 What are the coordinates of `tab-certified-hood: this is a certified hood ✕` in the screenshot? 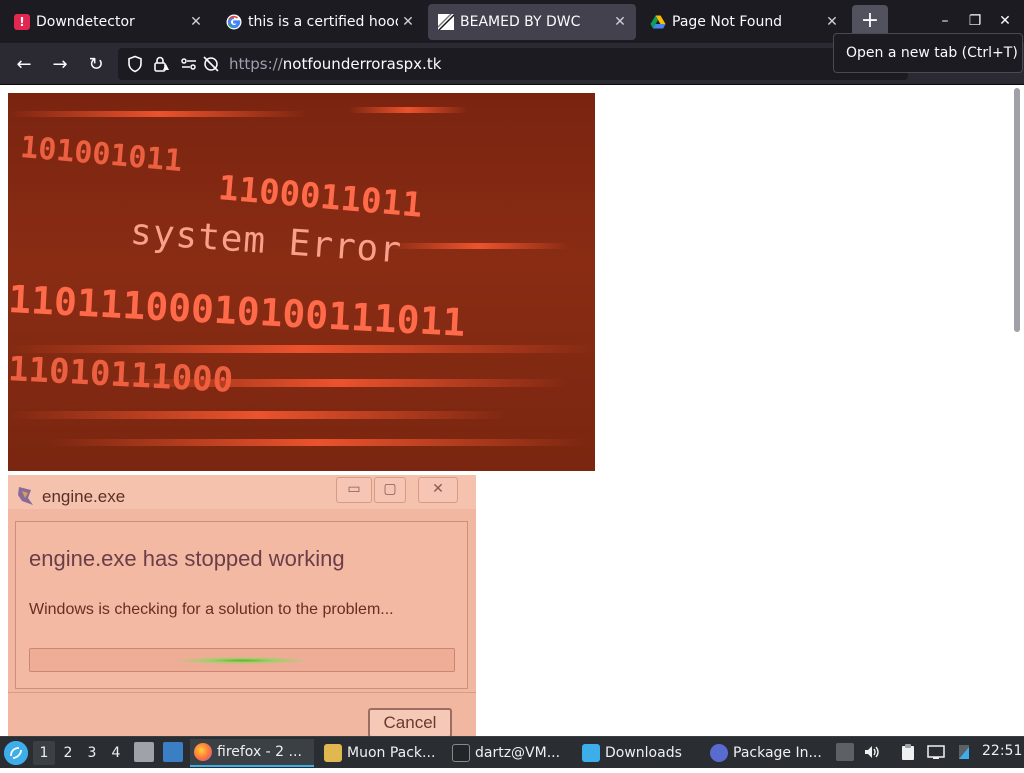 It's located at (320, 22).